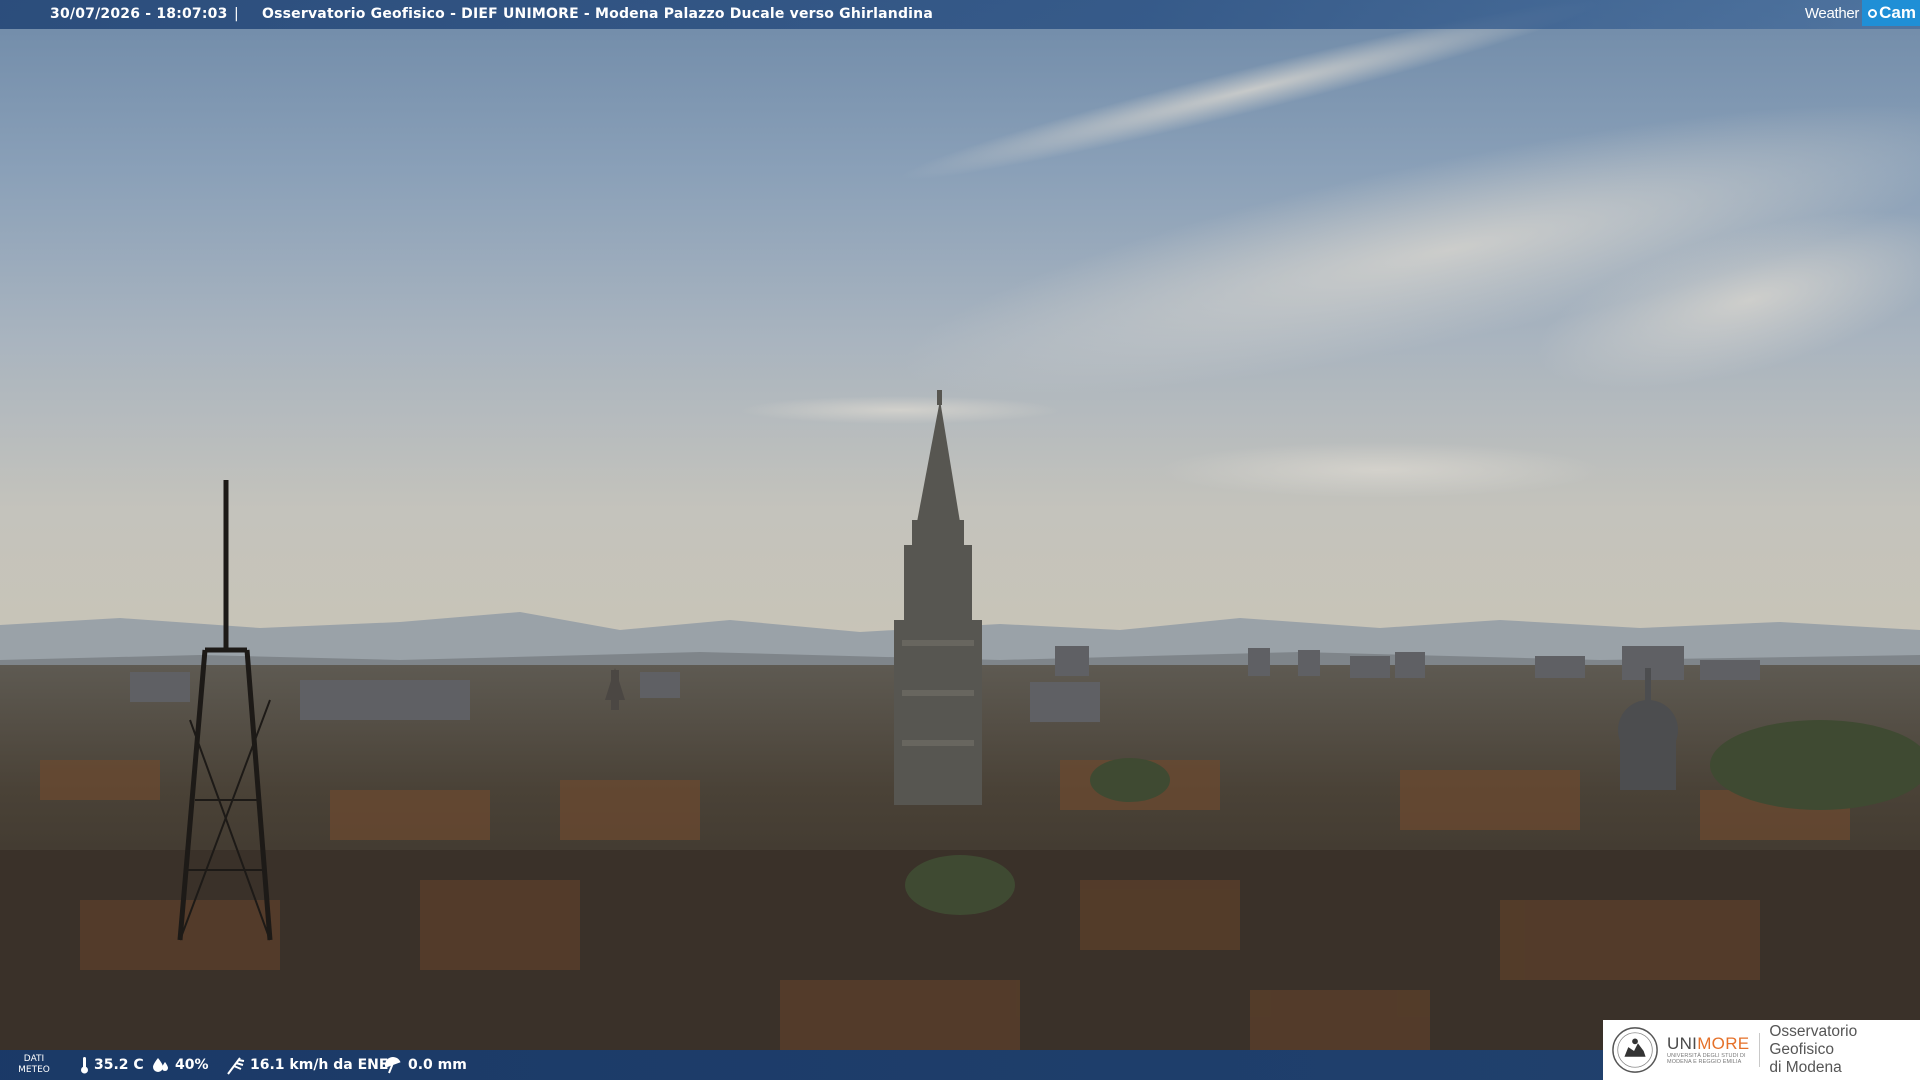 Image resolution: width=1920 pixels, height=1080 pixels. I want to click on weathercam-logo-cam: Cam, so click(1891, 13).